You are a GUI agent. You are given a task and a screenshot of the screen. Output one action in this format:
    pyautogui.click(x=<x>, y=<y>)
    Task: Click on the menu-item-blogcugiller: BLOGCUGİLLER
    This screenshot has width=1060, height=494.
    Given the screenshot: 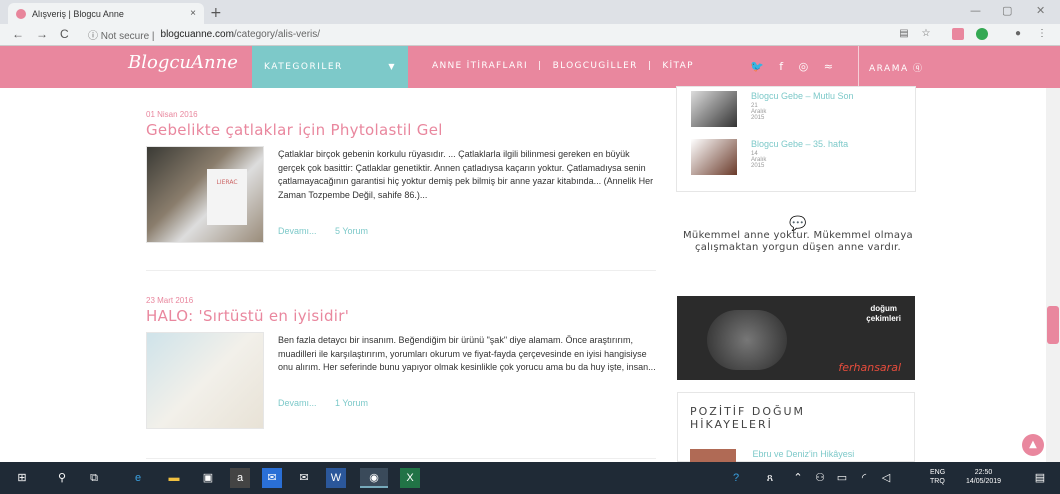 What is the action you would take?
    pyautogui.click(x=595, y=66)
    